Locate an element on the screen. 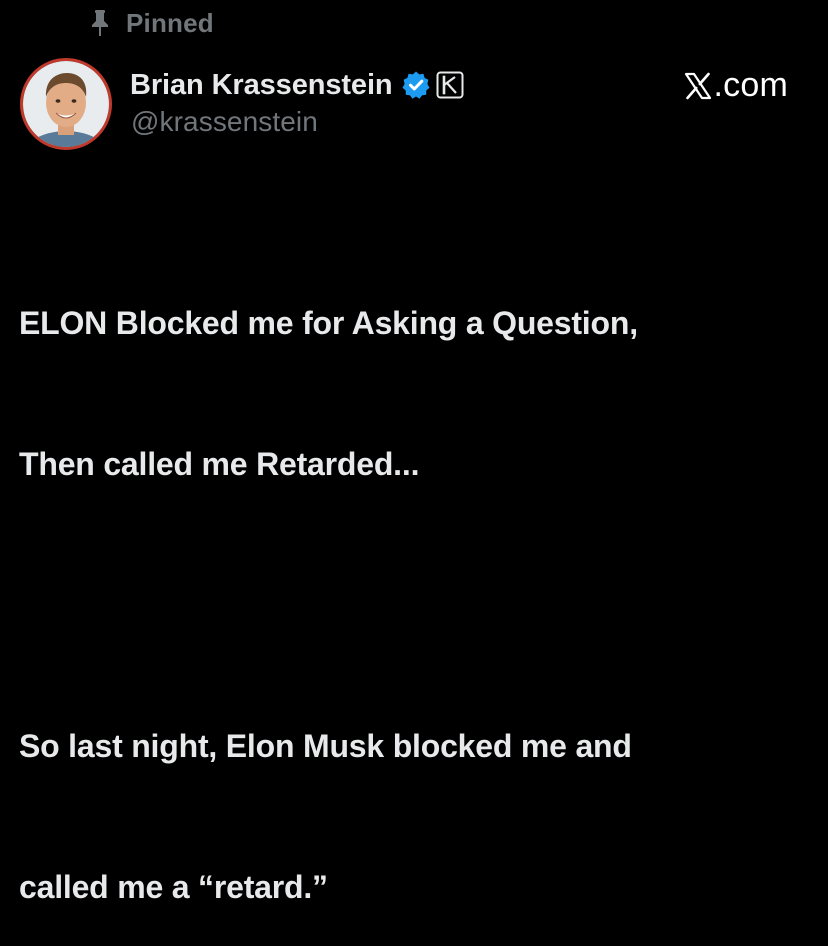 The width and height of the screenshot is (828, 946). author-display-name: Brian Krassenstein is located at coordinates (261, 85).